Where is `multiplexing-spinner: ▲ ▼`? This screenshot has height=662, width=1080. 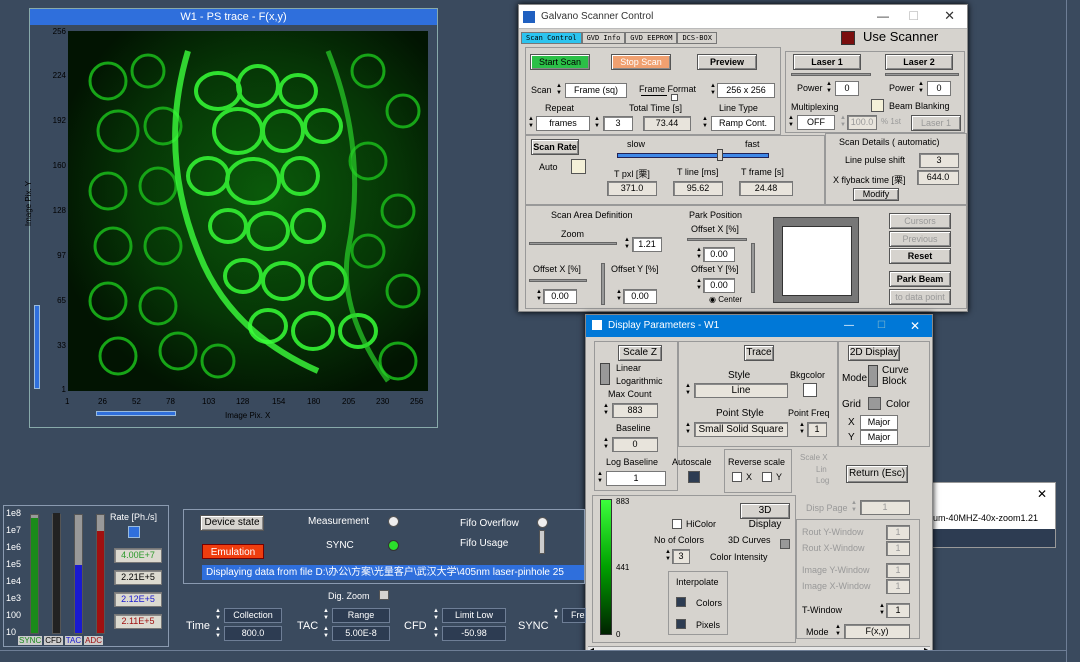
multiplexing-spinner: ▲ ▼ is located at coordinates (791, 122).